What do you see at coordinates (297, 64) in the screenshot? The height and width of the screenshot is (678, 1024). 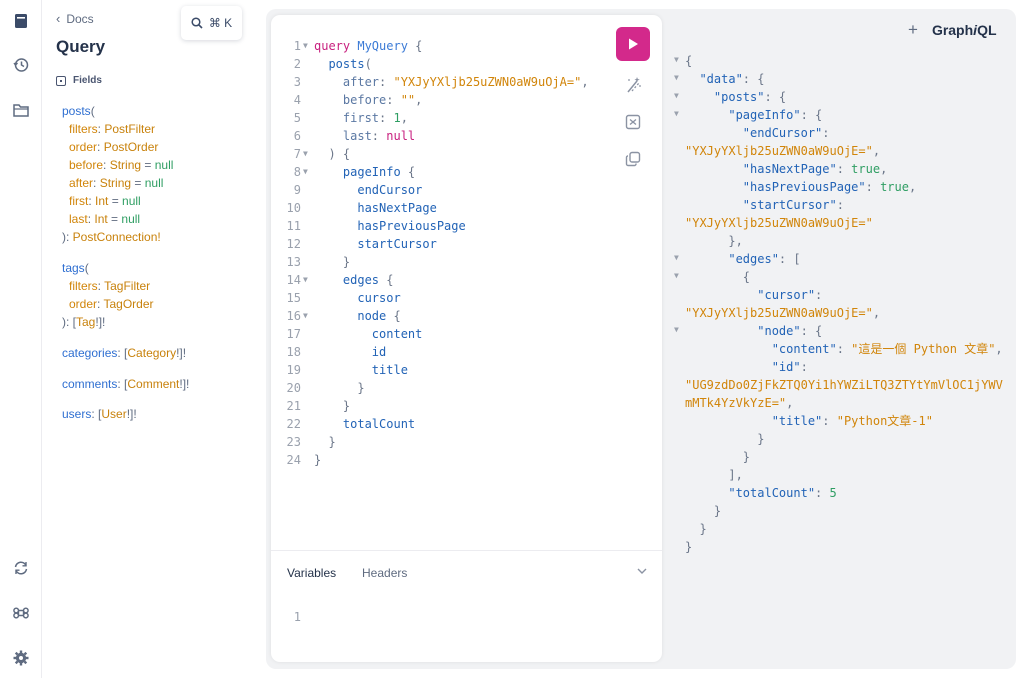 I see `line-number: 2` at bounding box center [297, 64].